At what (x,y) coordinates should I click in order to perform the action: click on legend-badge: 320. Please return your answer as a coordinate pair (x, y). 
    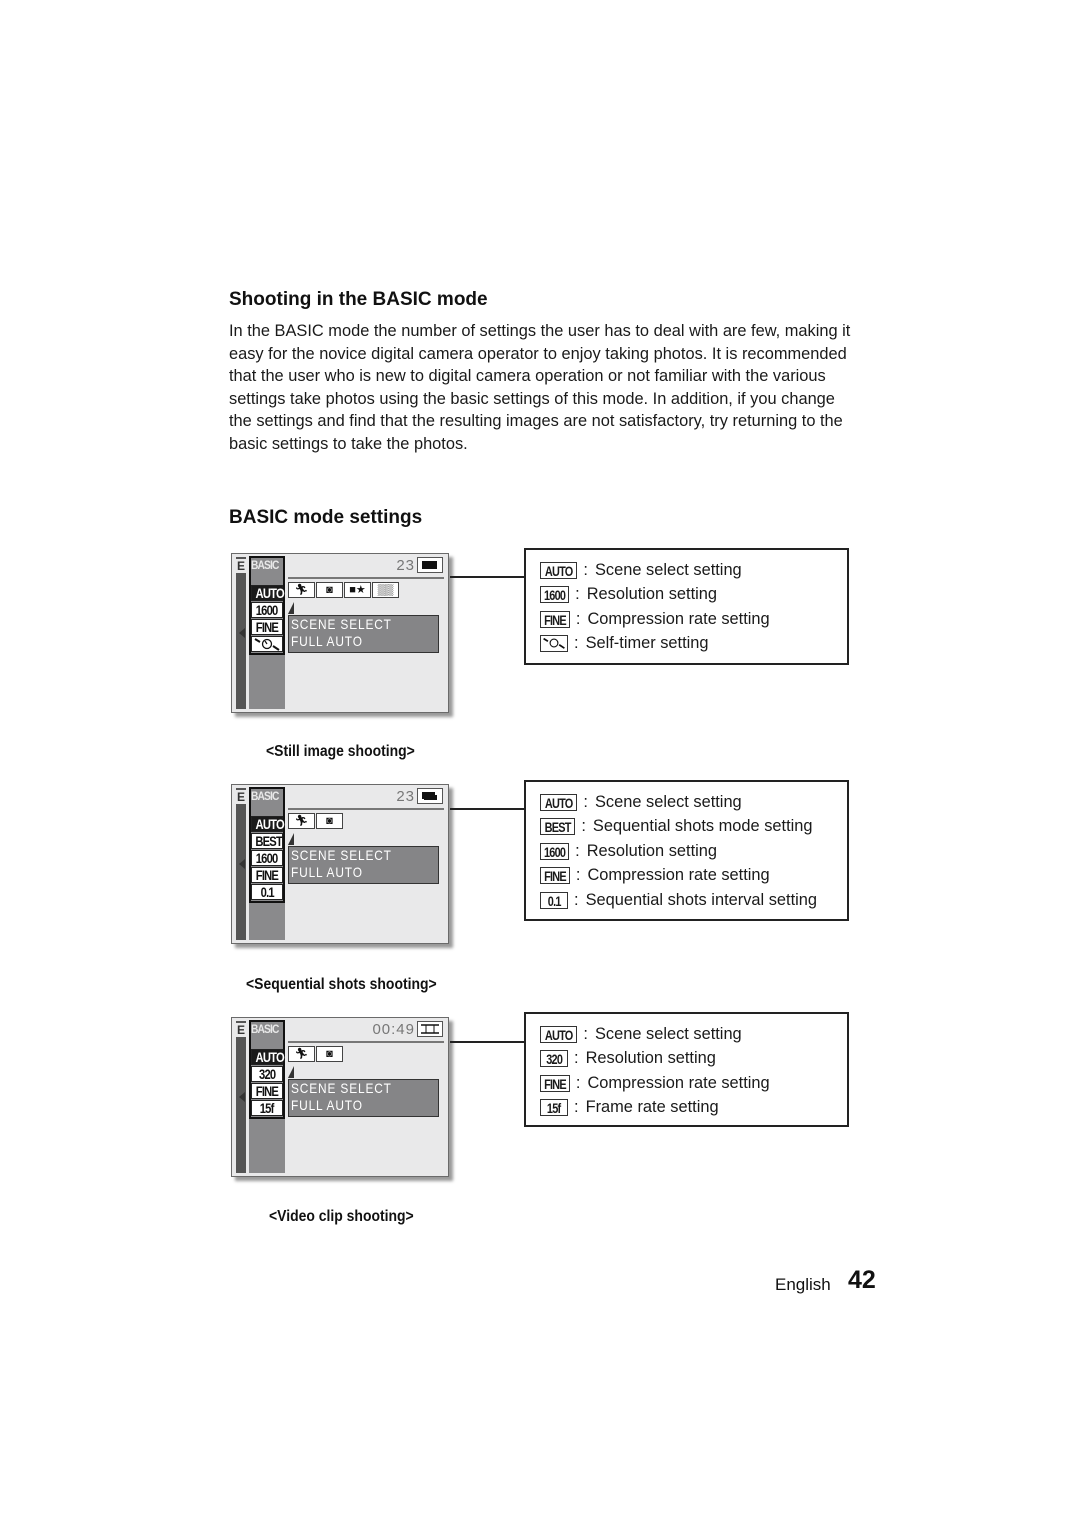
    Looking at the image, I should click on (554, 1059).